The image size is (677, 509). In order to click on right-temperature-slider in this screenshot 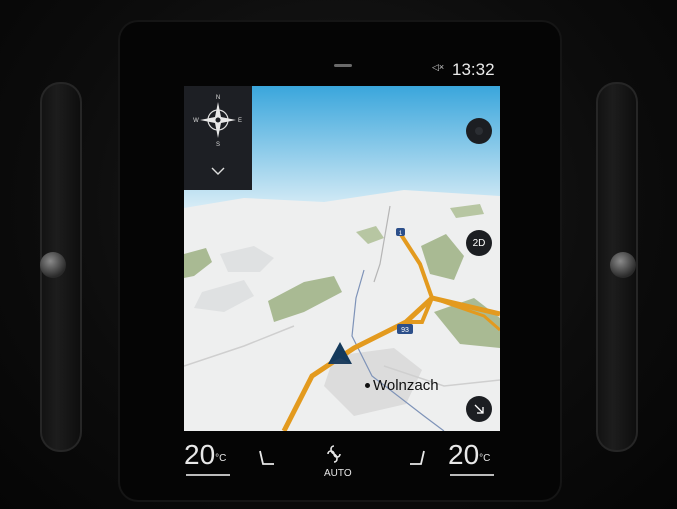, I will do `click(472, 475)`.